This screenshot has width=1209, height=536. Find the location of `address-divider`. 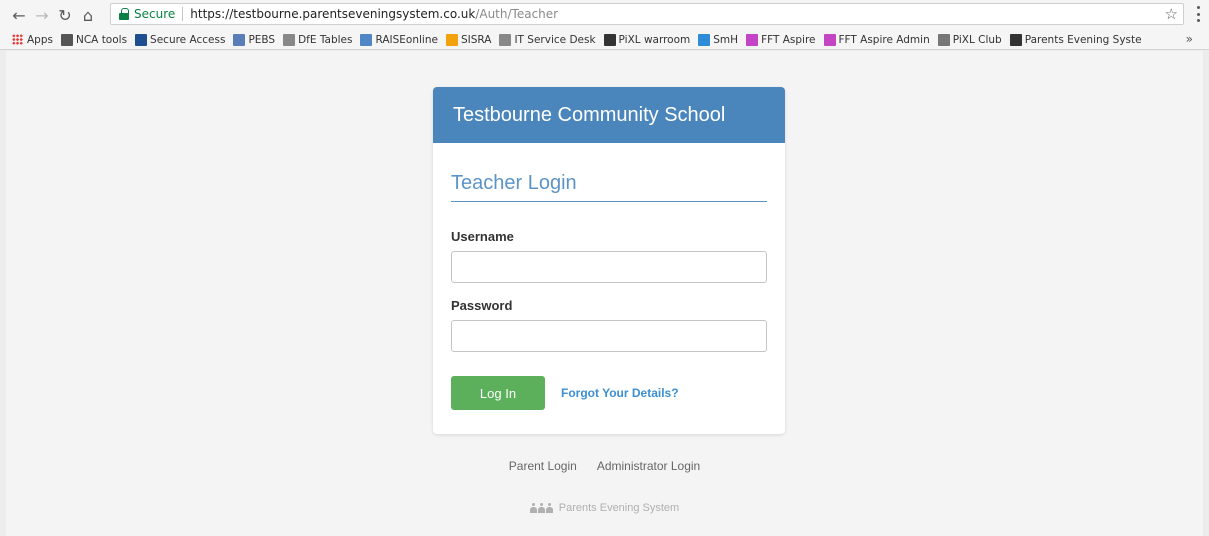

address-divider is located at coordinates (183, 14).